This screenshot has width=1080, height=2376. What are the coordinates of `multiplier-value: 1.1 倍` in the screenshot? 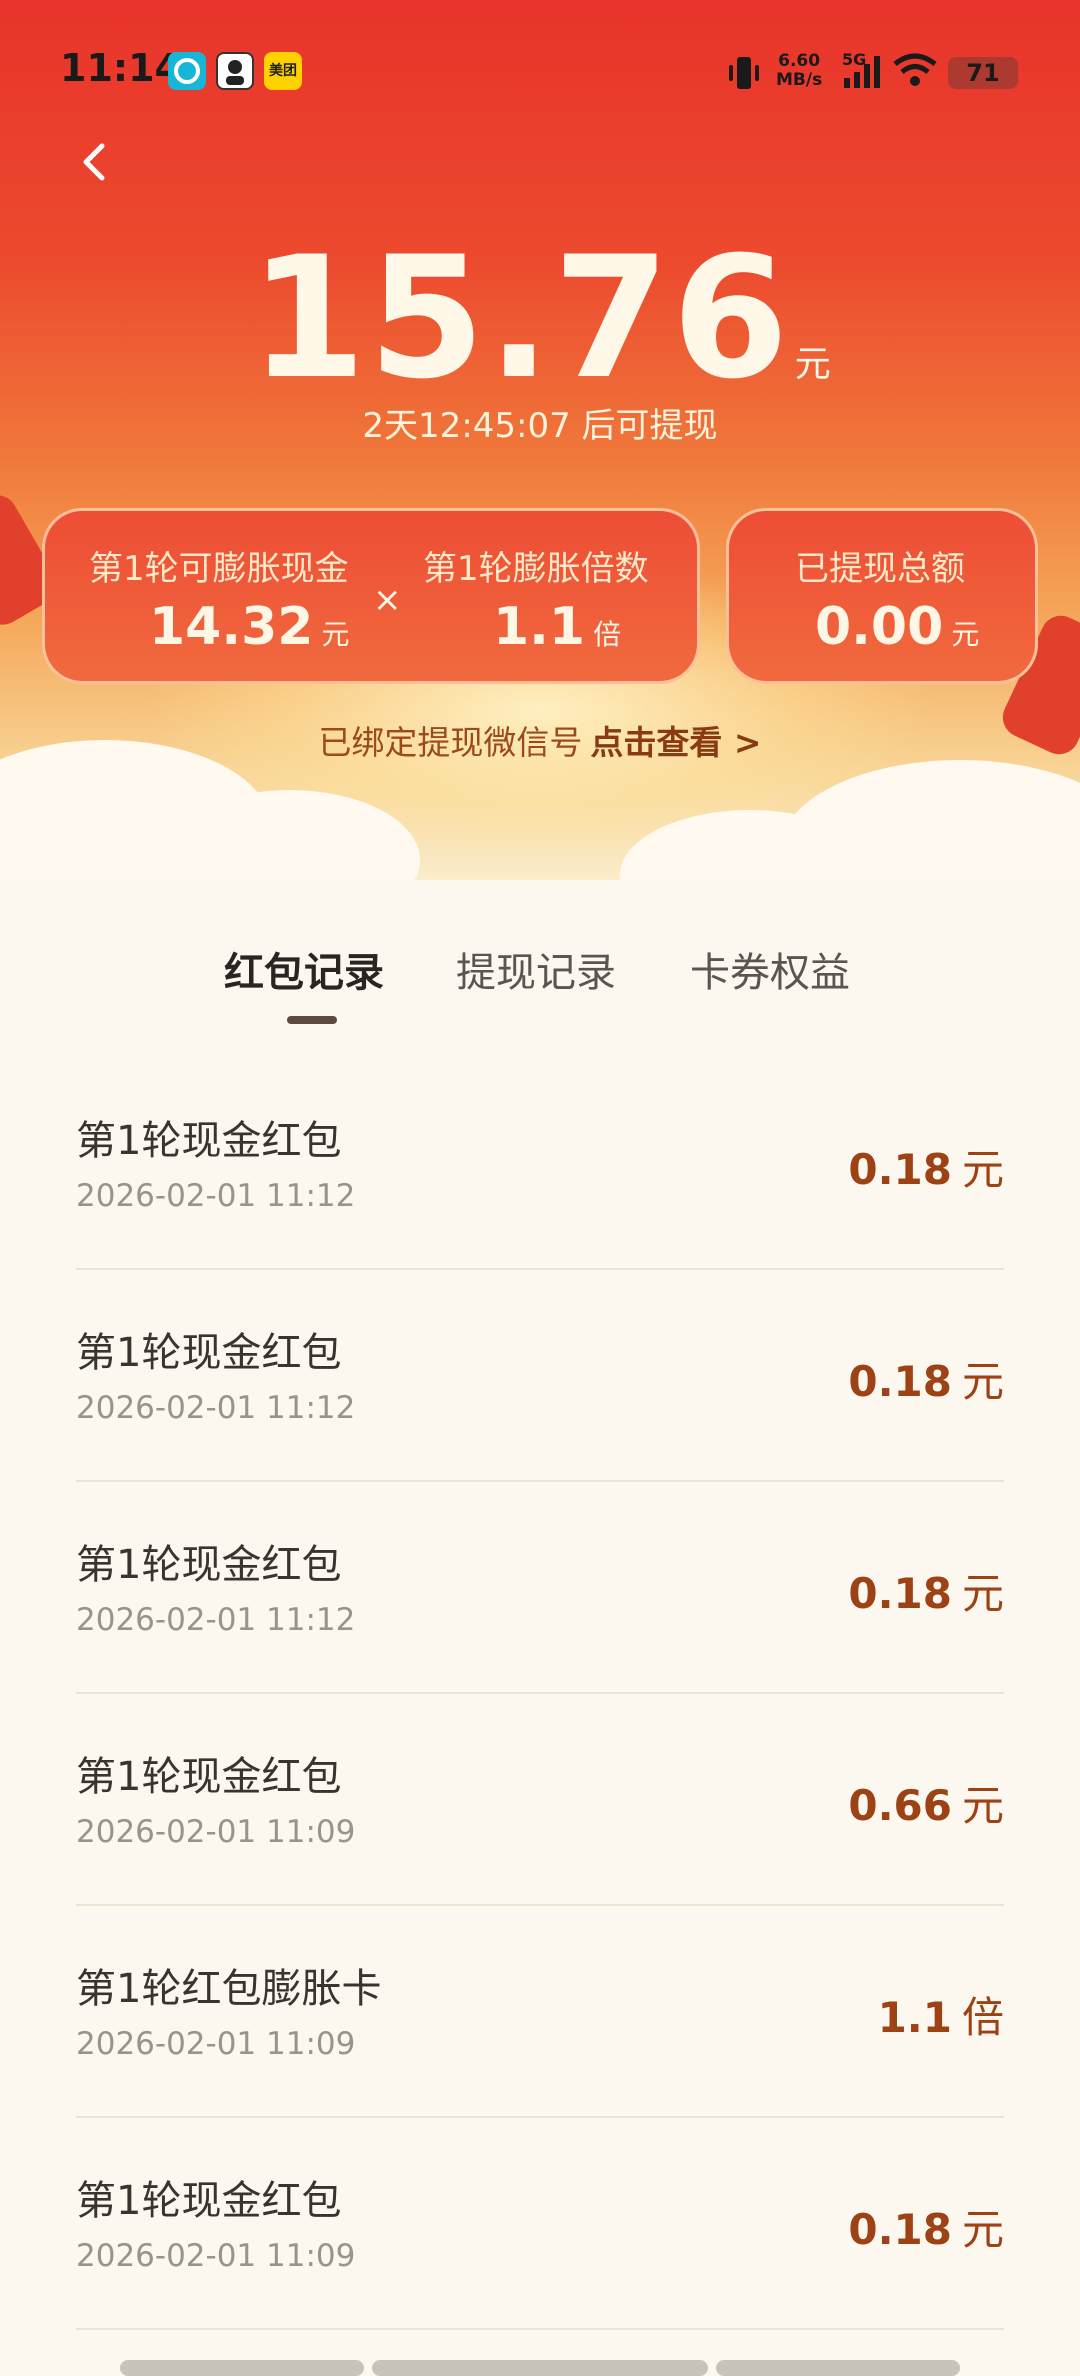 It's located at (557, 627).